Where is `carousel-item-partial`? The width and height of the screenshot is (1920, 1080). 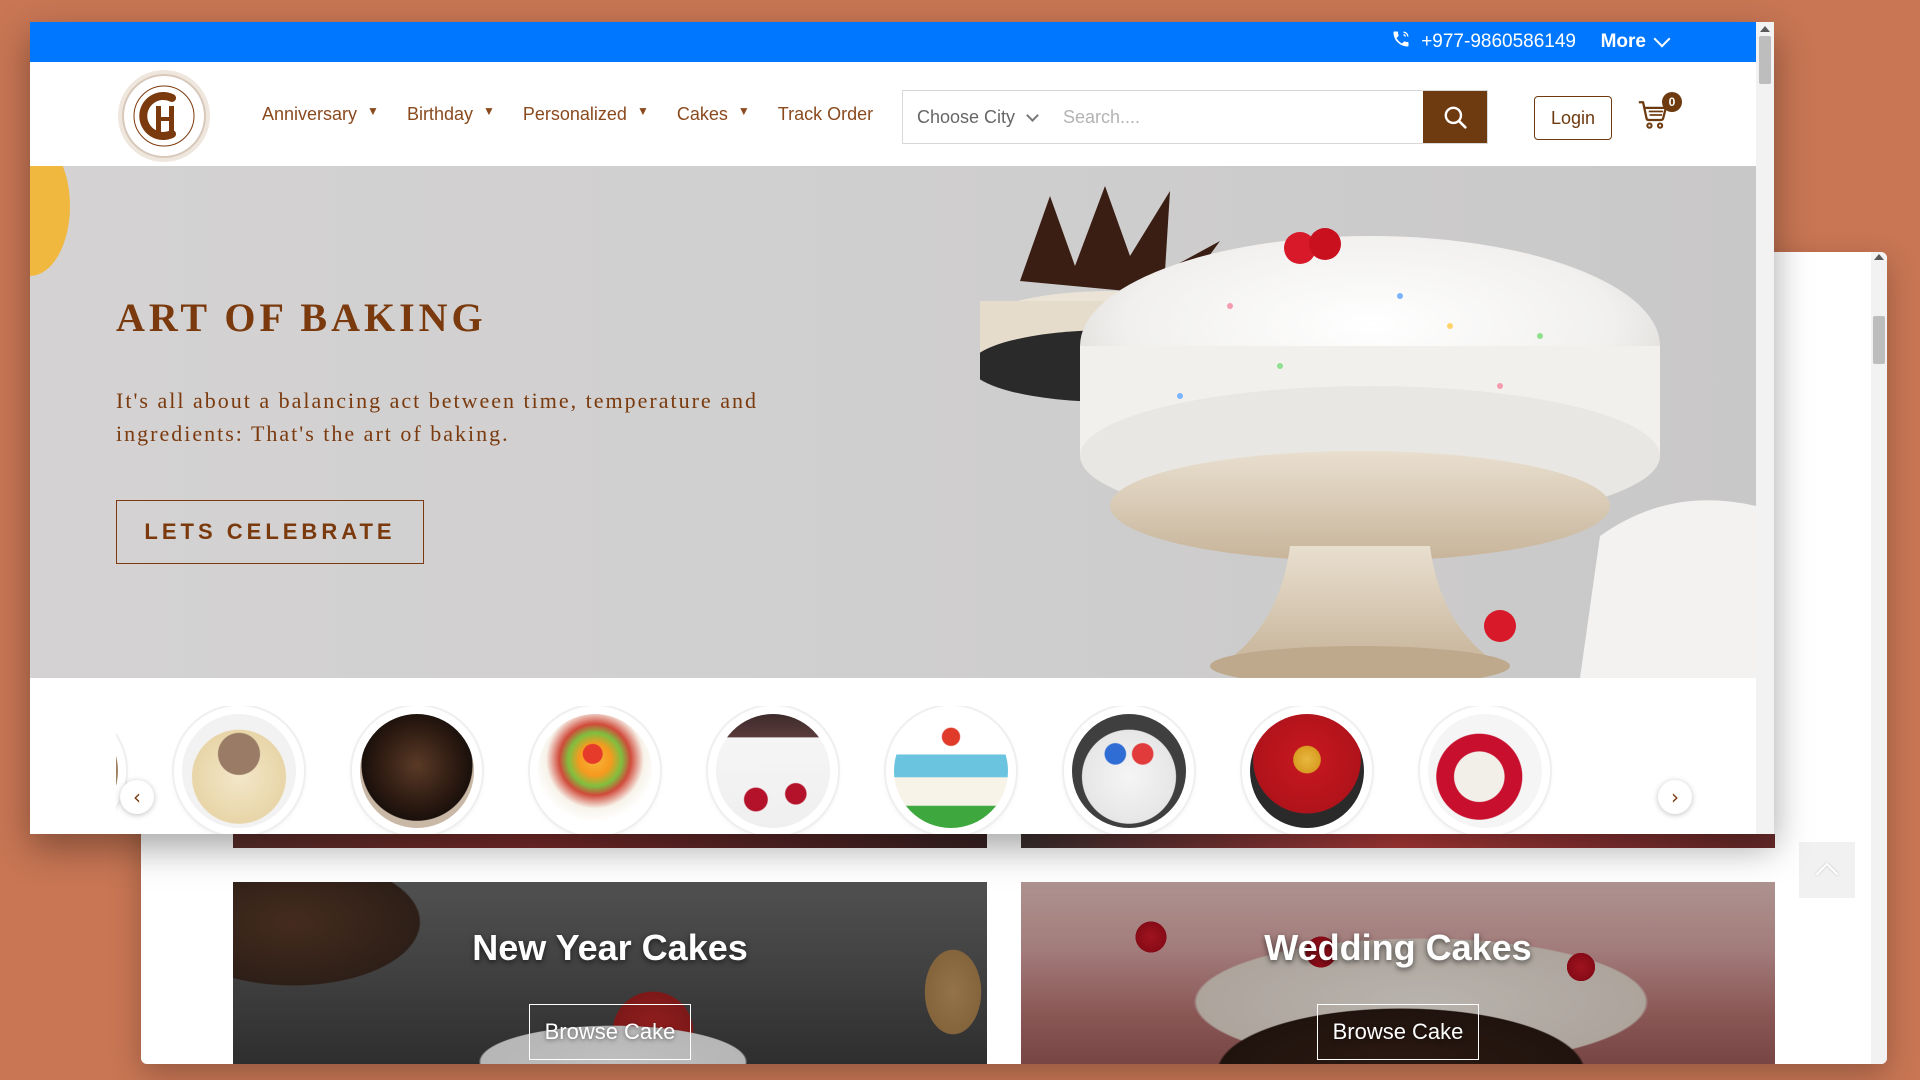
carousel-item-partial is located at coordinates (121, 770).